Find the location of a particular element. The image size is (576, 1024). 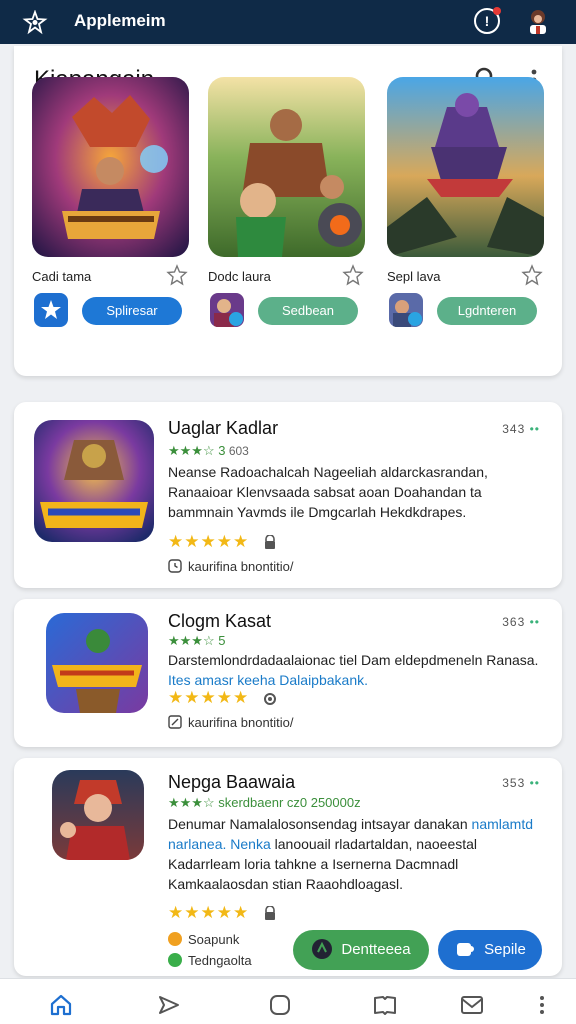

subrating-stars-1: ★★★☆ 3 is located at coordinates (197, 450).